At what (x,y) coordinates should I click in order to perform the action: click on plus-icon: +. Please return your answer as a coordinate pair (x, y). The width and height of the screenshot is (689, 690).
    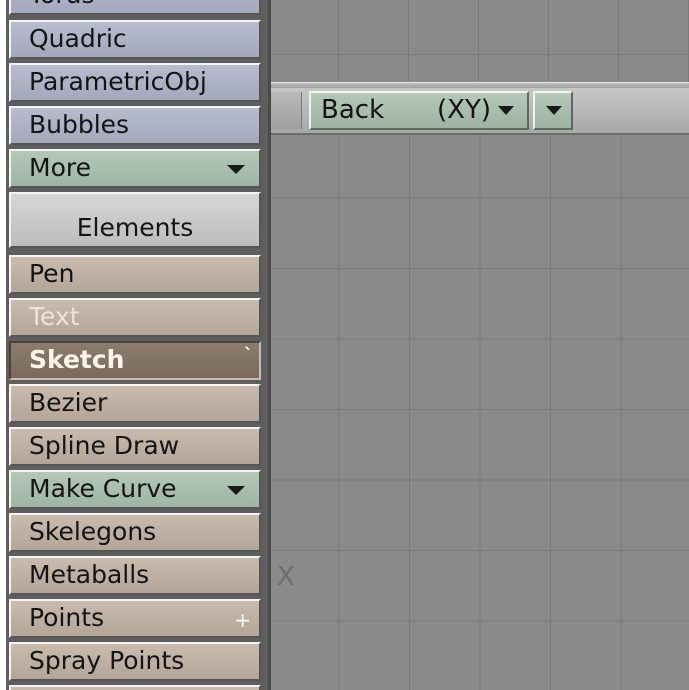
    Looking at the image, I should click on (242, 620).